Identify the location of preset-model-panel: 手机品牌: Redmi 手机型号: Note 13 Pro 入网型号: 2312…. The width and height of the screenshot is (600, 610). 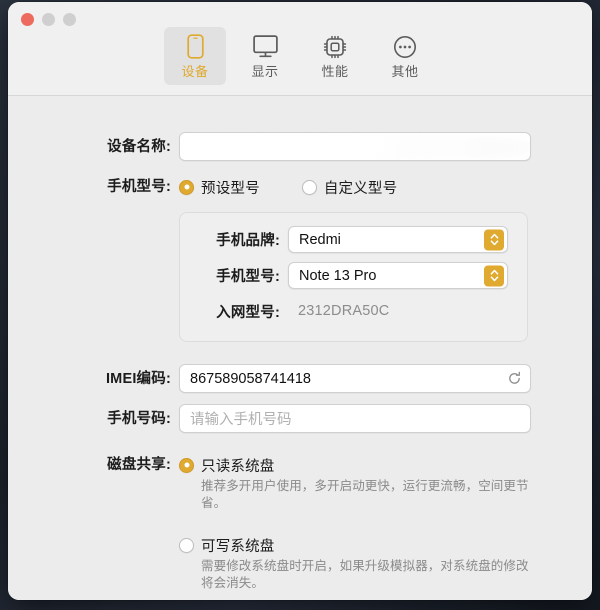
(353, 277).